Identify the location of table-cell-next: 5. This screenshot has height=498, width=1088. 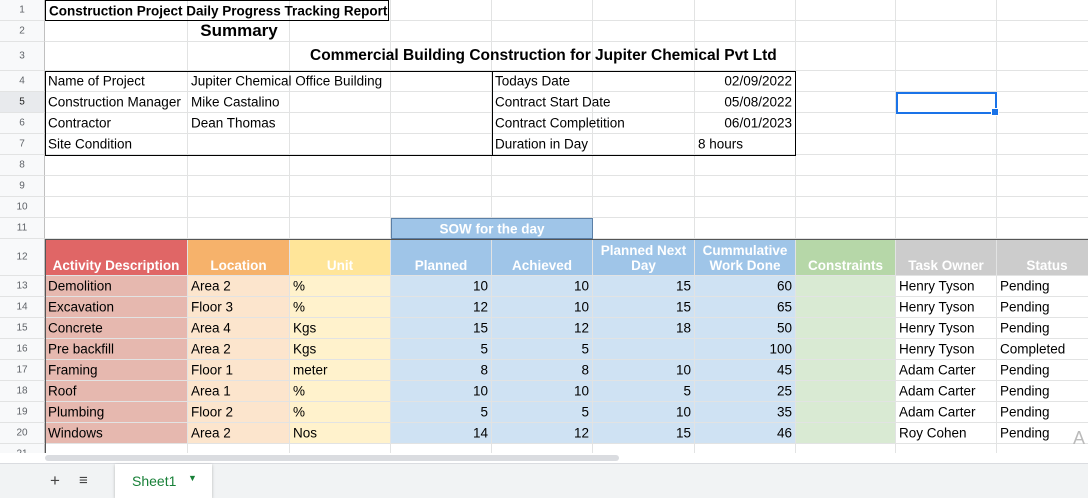
(644, 391).